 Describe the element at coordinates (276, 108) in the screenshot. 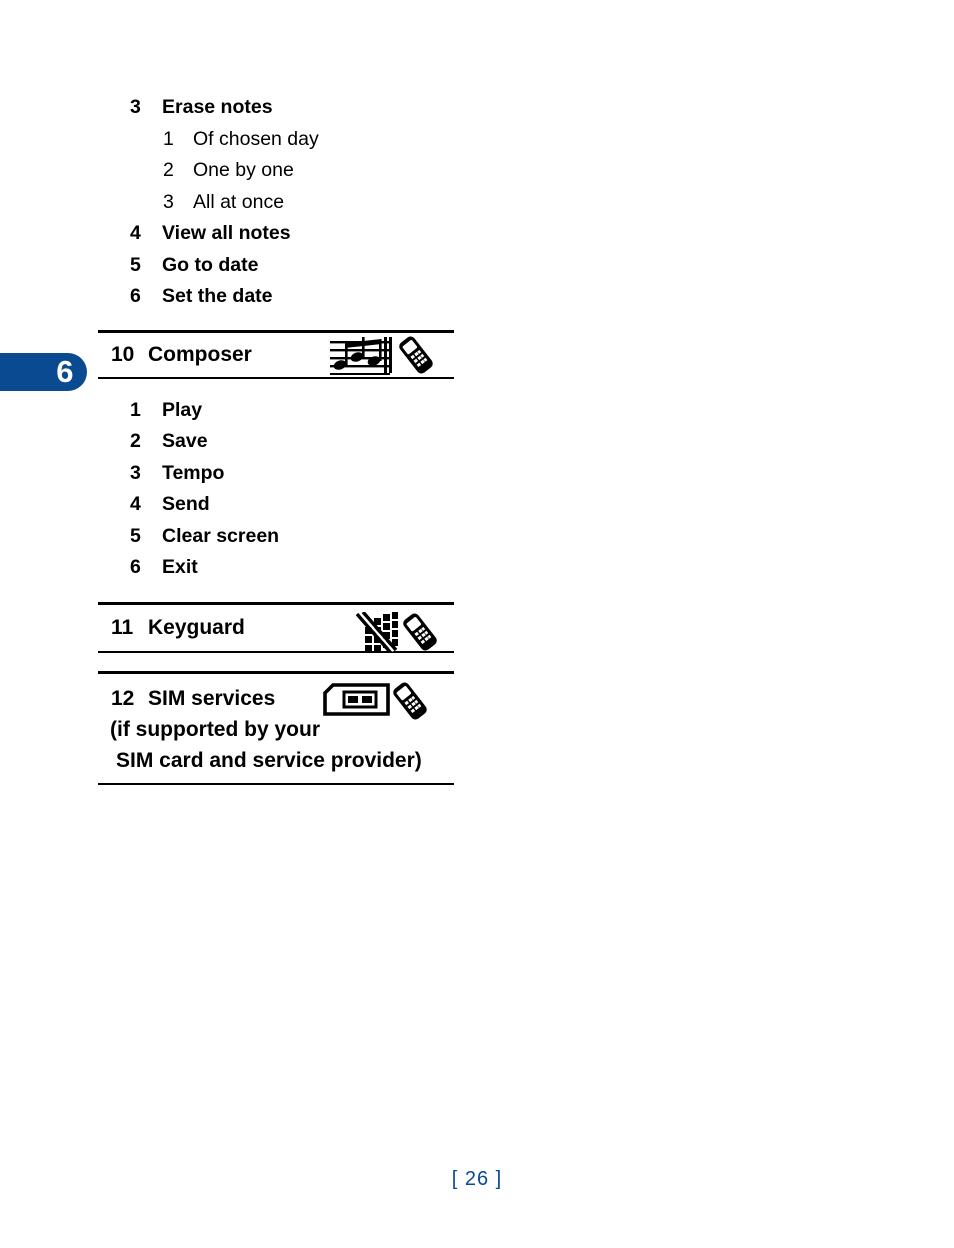

I see `list-item: 3 Erase notes` at that location.